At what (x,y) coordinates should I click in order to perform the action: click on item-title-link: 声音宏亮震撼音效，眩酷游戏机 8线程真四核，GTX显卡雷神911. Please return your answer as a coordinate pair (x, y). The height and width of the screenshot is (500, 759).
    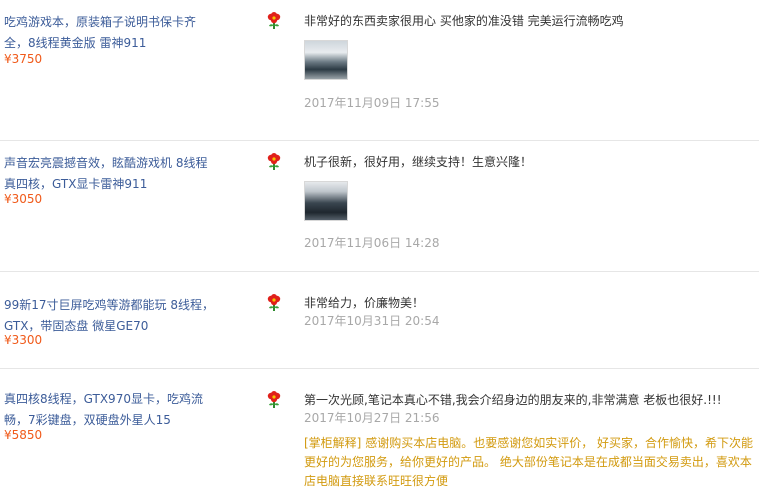
    Looking at the image, I should click on (111, 174).